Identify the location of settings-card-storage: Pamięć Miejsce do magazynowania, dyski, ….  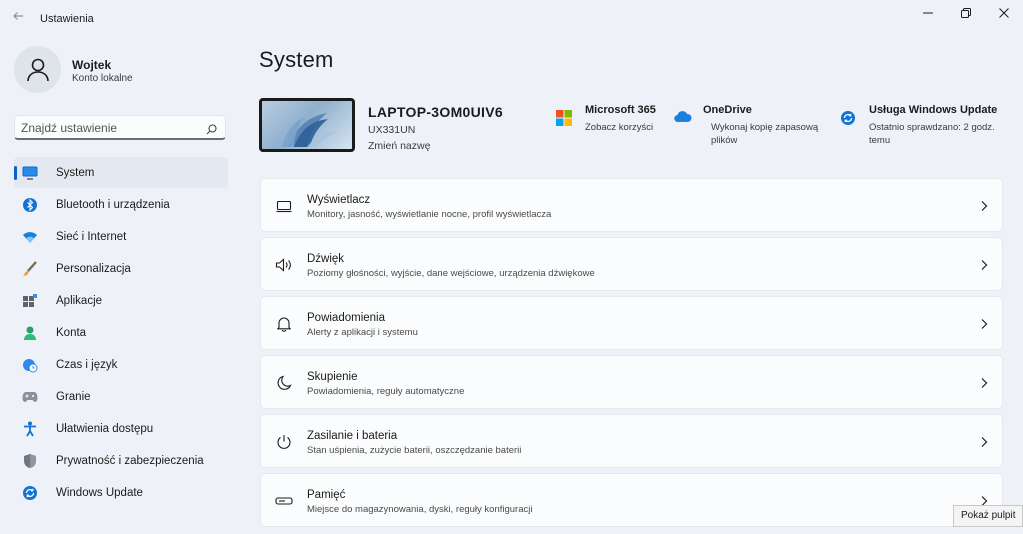
(631, 500).